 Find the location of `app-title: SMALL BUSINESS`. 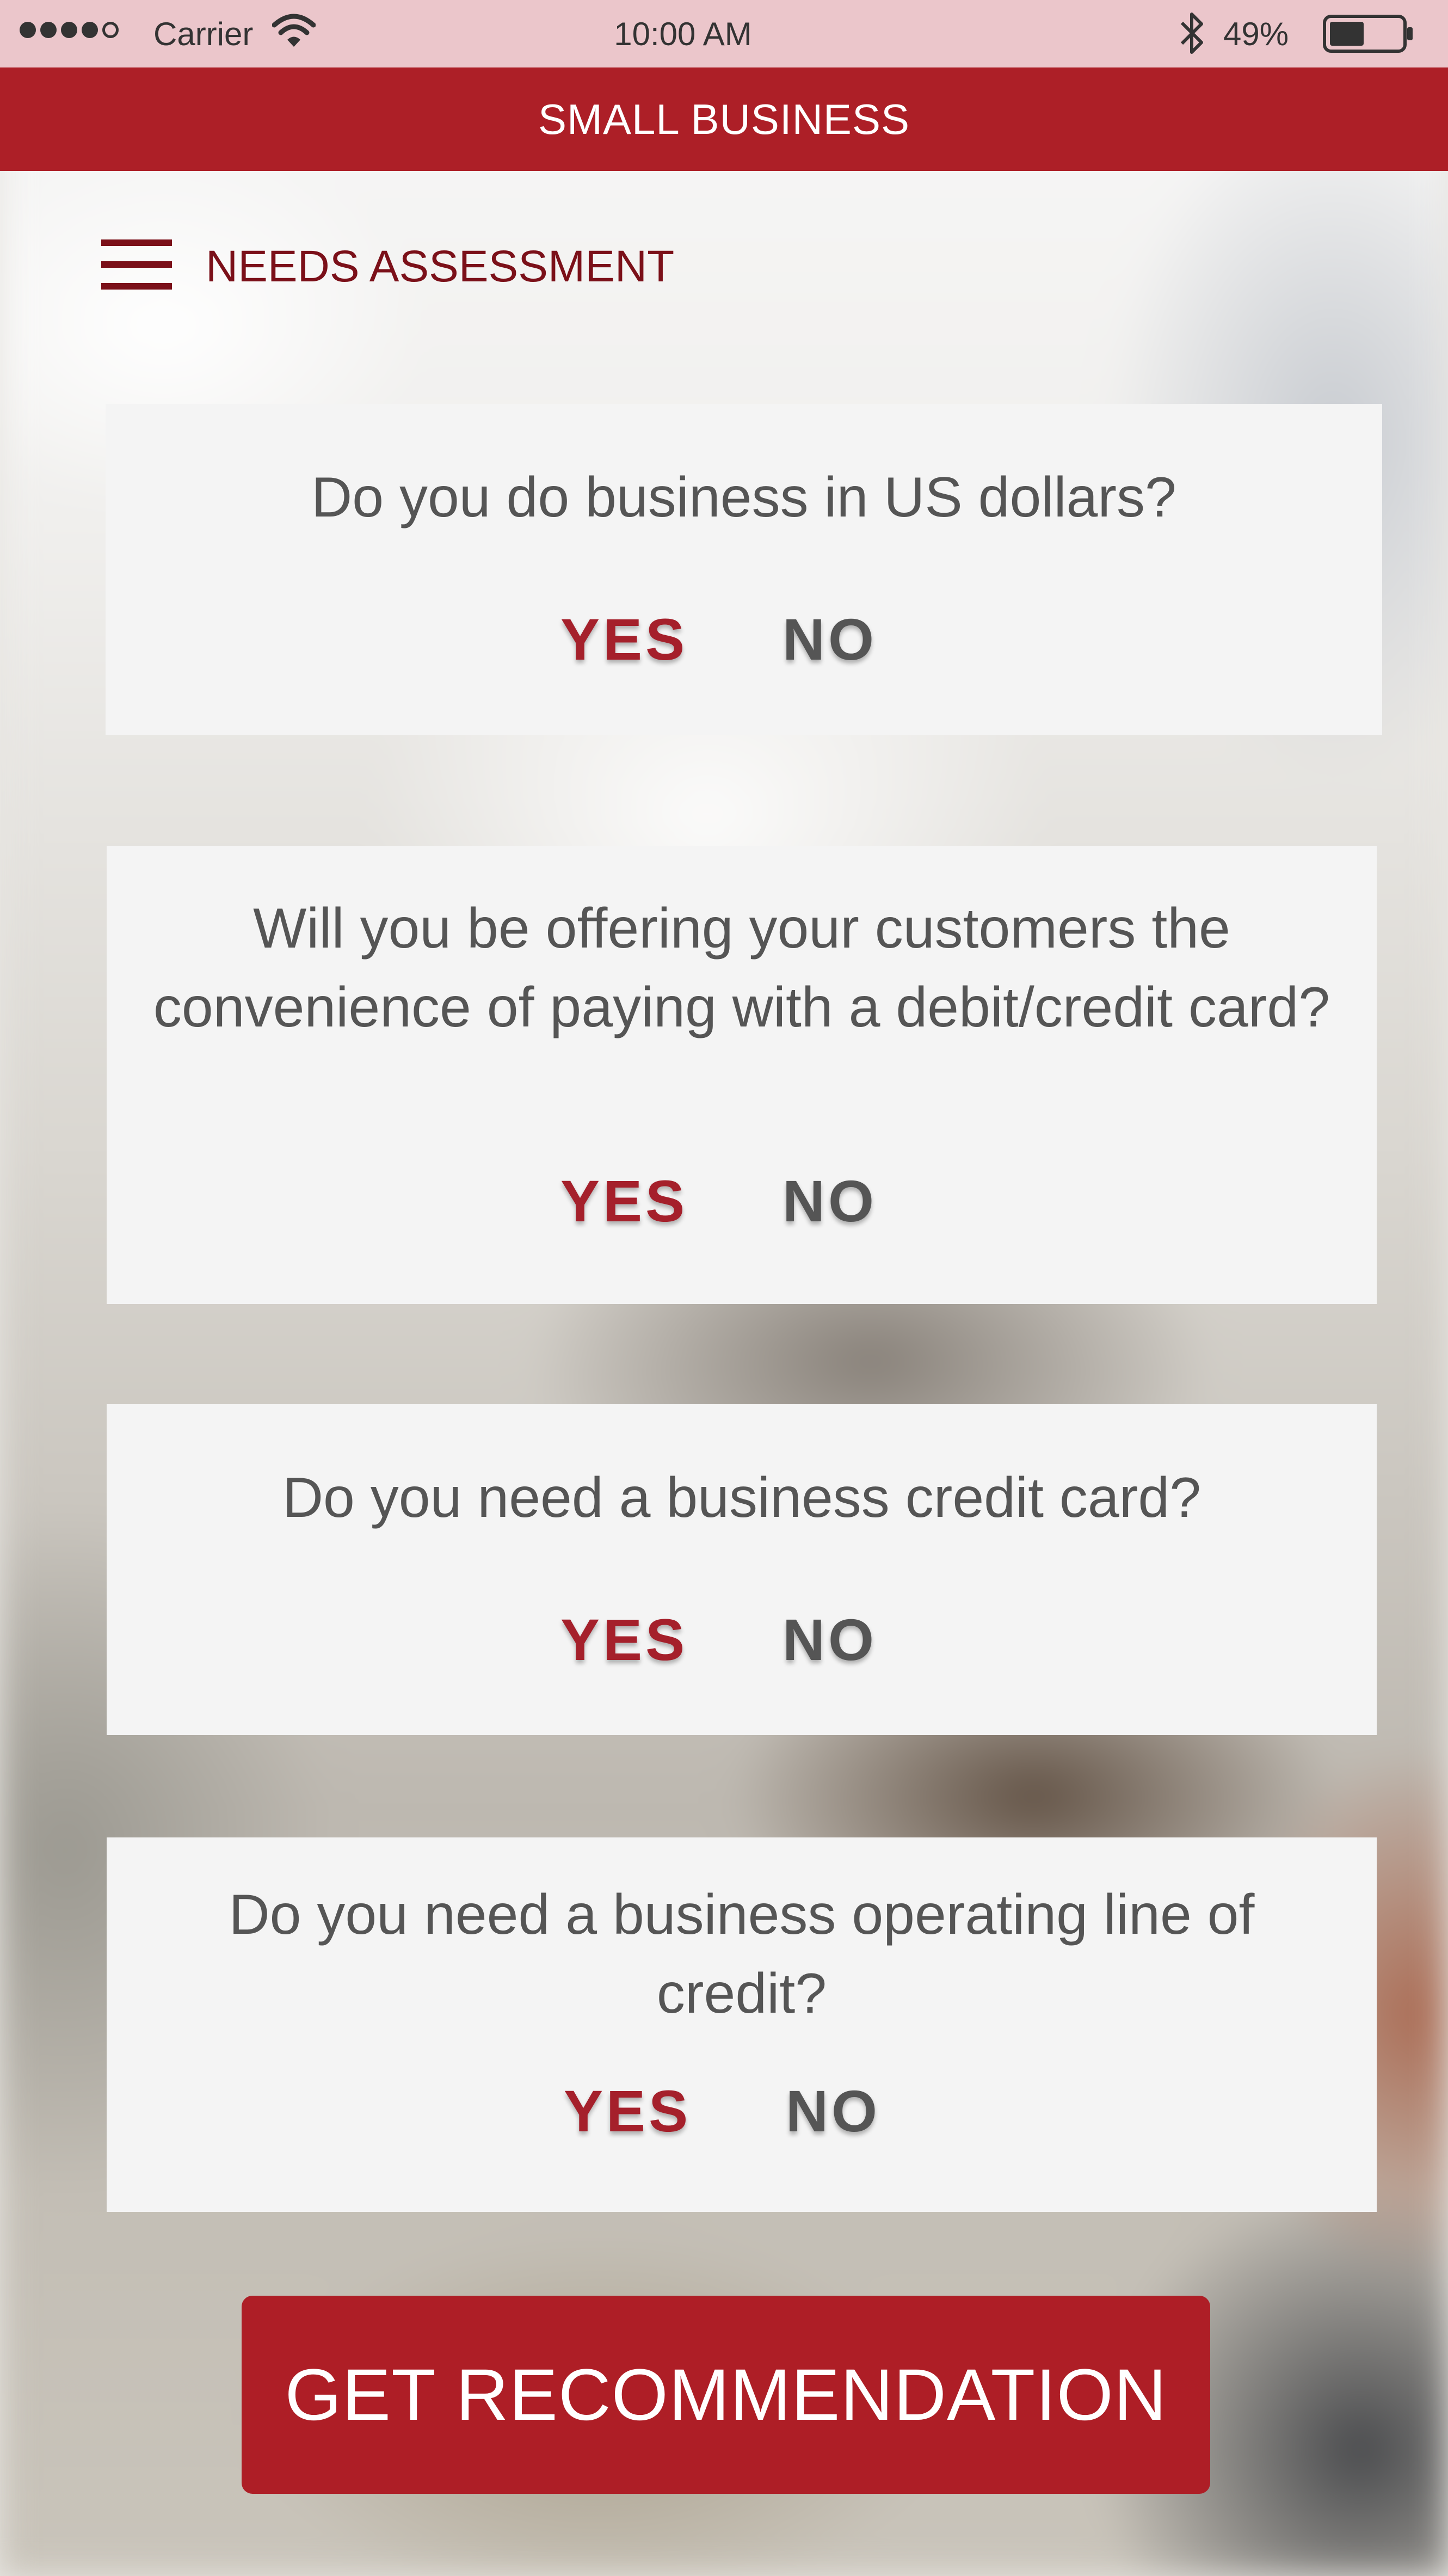

app-title: SMALL BUSINESS is located at coordinates (724, 119).